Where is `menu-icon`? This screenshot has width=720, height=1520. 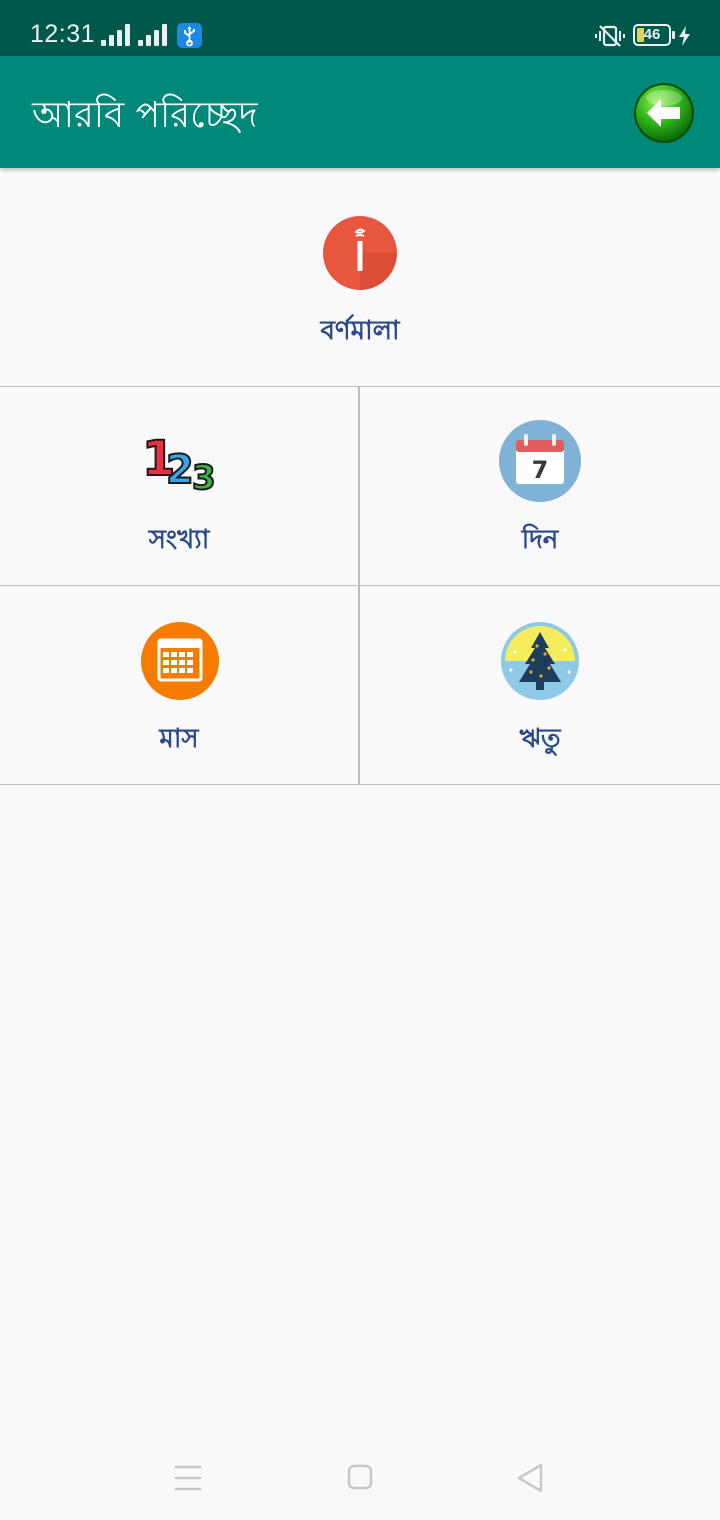
menu-icon is located at coordinates (188, 1478).